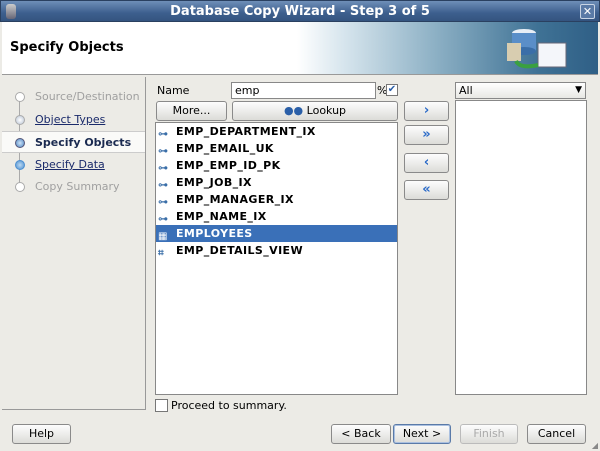 This screenshot has height=451, width=600. Describe the element at coordinates (326, 110) in the screenshot. I see `lookup-label: Lookup` at that location.